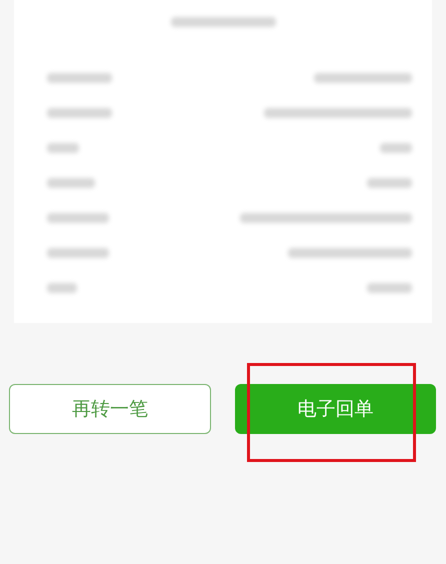 The height and width of the screenshot is (564, 446). I want to click on transfer-again-button: 再转一笔, so click(109, 409).